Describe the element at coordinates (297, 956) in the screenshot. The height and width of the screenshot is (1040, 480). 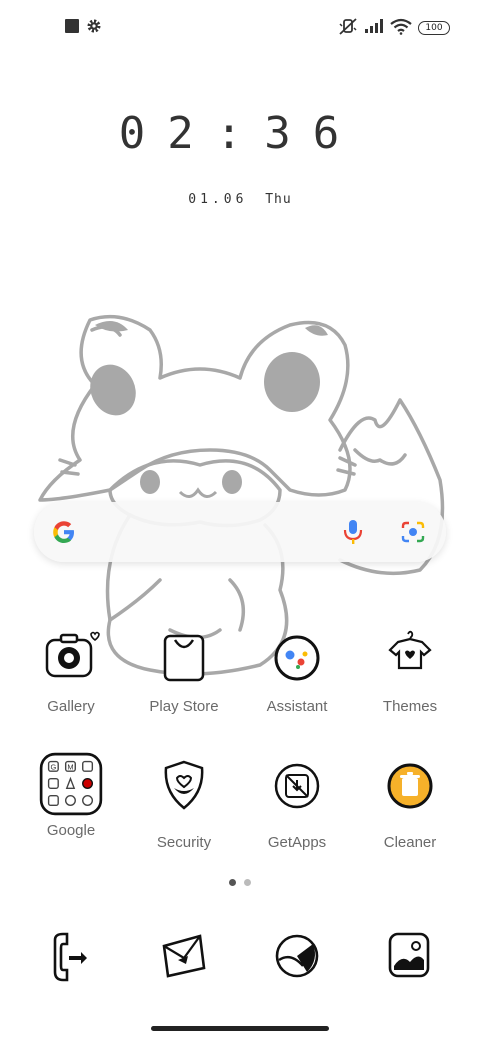
I see `browser-icon` at that location.